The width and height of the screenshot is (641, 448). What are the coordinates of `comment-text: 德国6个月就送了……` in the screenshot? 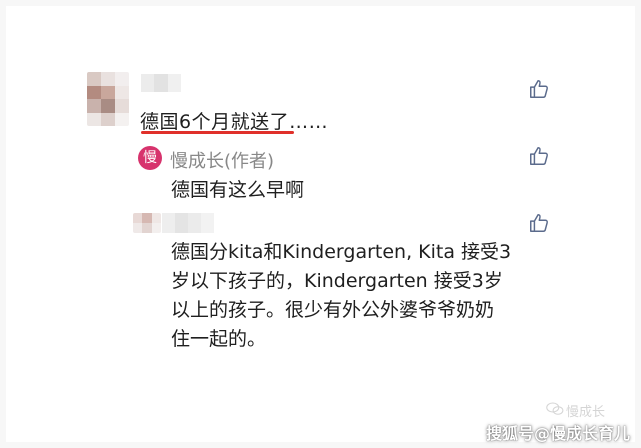 It's located at (234, 122).